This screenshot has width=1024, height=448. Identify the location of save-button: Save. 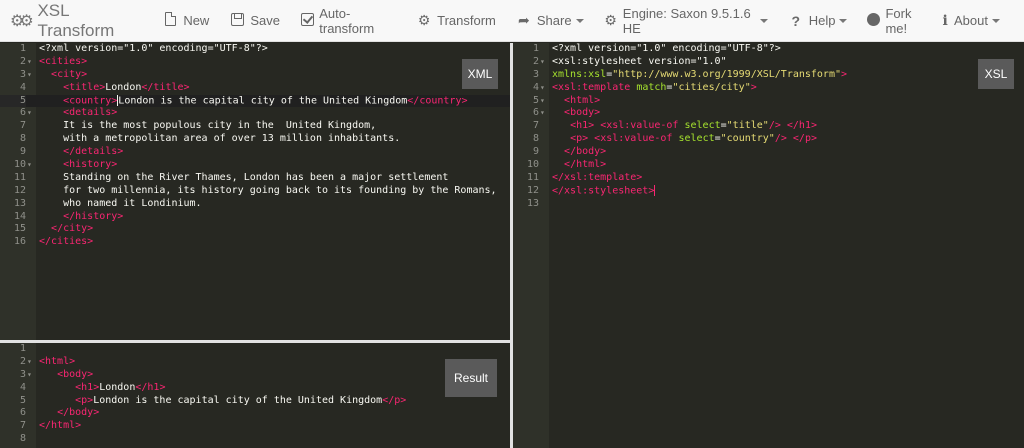
(254, 21).